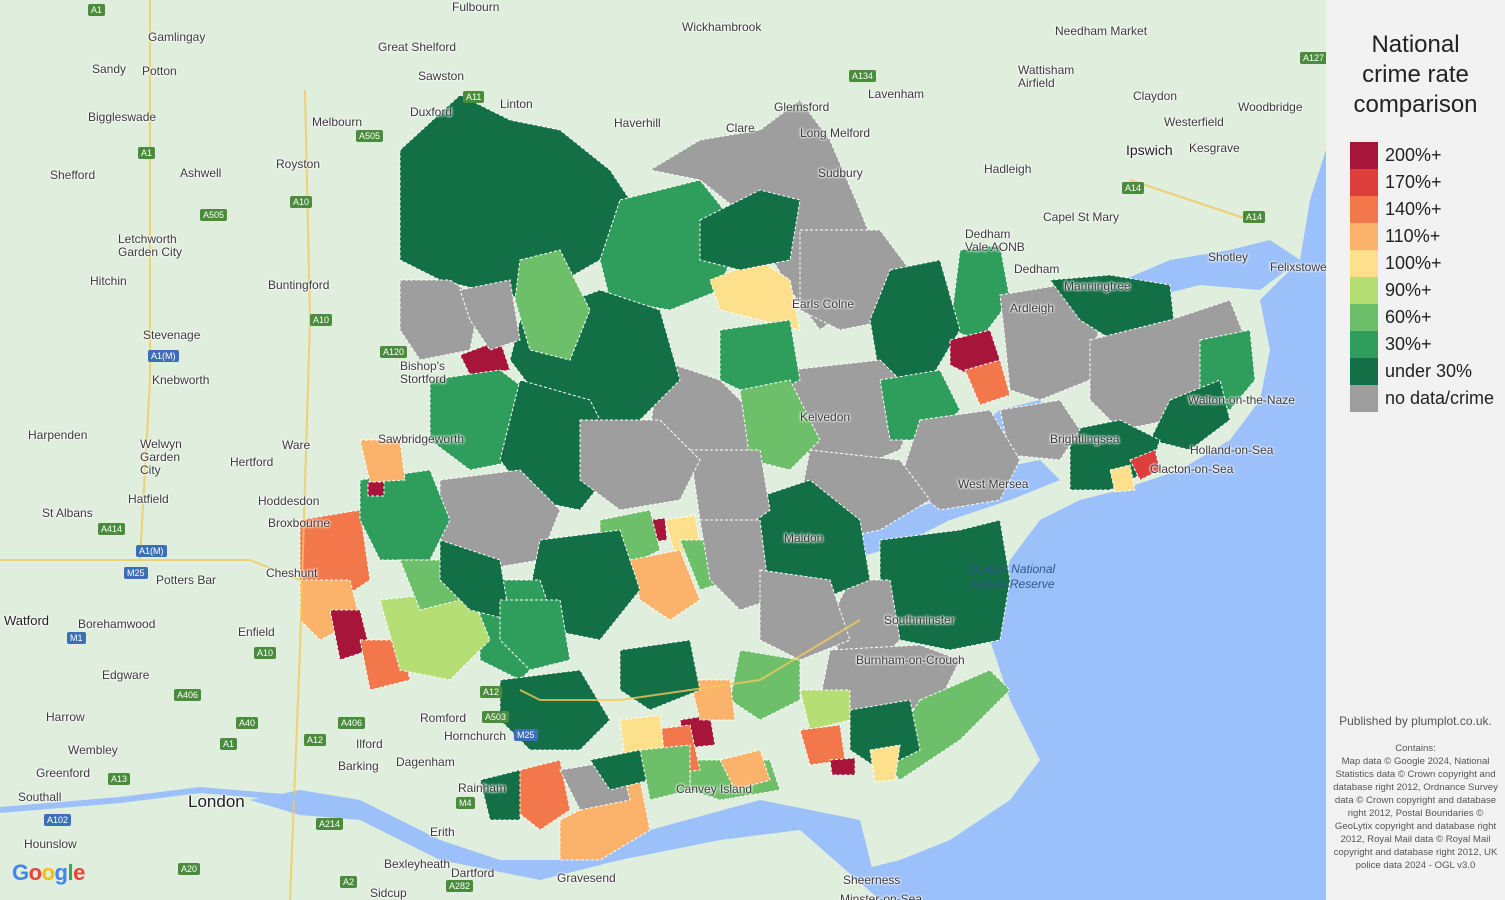 Image resolution: width=1505 pixels, height=900 pixels. Describe the element at coordinates (417, 47) in the screenshot. I see `place-label: Great Shelford` at that location.